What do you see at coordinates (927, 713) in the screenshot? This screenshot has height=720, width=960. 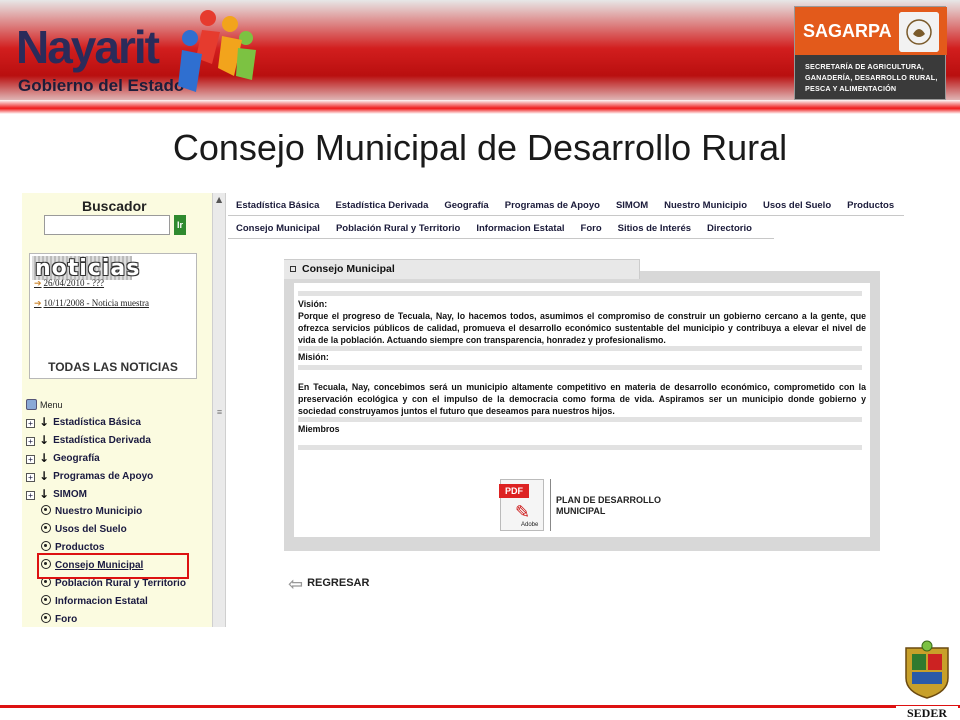 I see `seder-label: SEDER` at bounding box center [927, 713].